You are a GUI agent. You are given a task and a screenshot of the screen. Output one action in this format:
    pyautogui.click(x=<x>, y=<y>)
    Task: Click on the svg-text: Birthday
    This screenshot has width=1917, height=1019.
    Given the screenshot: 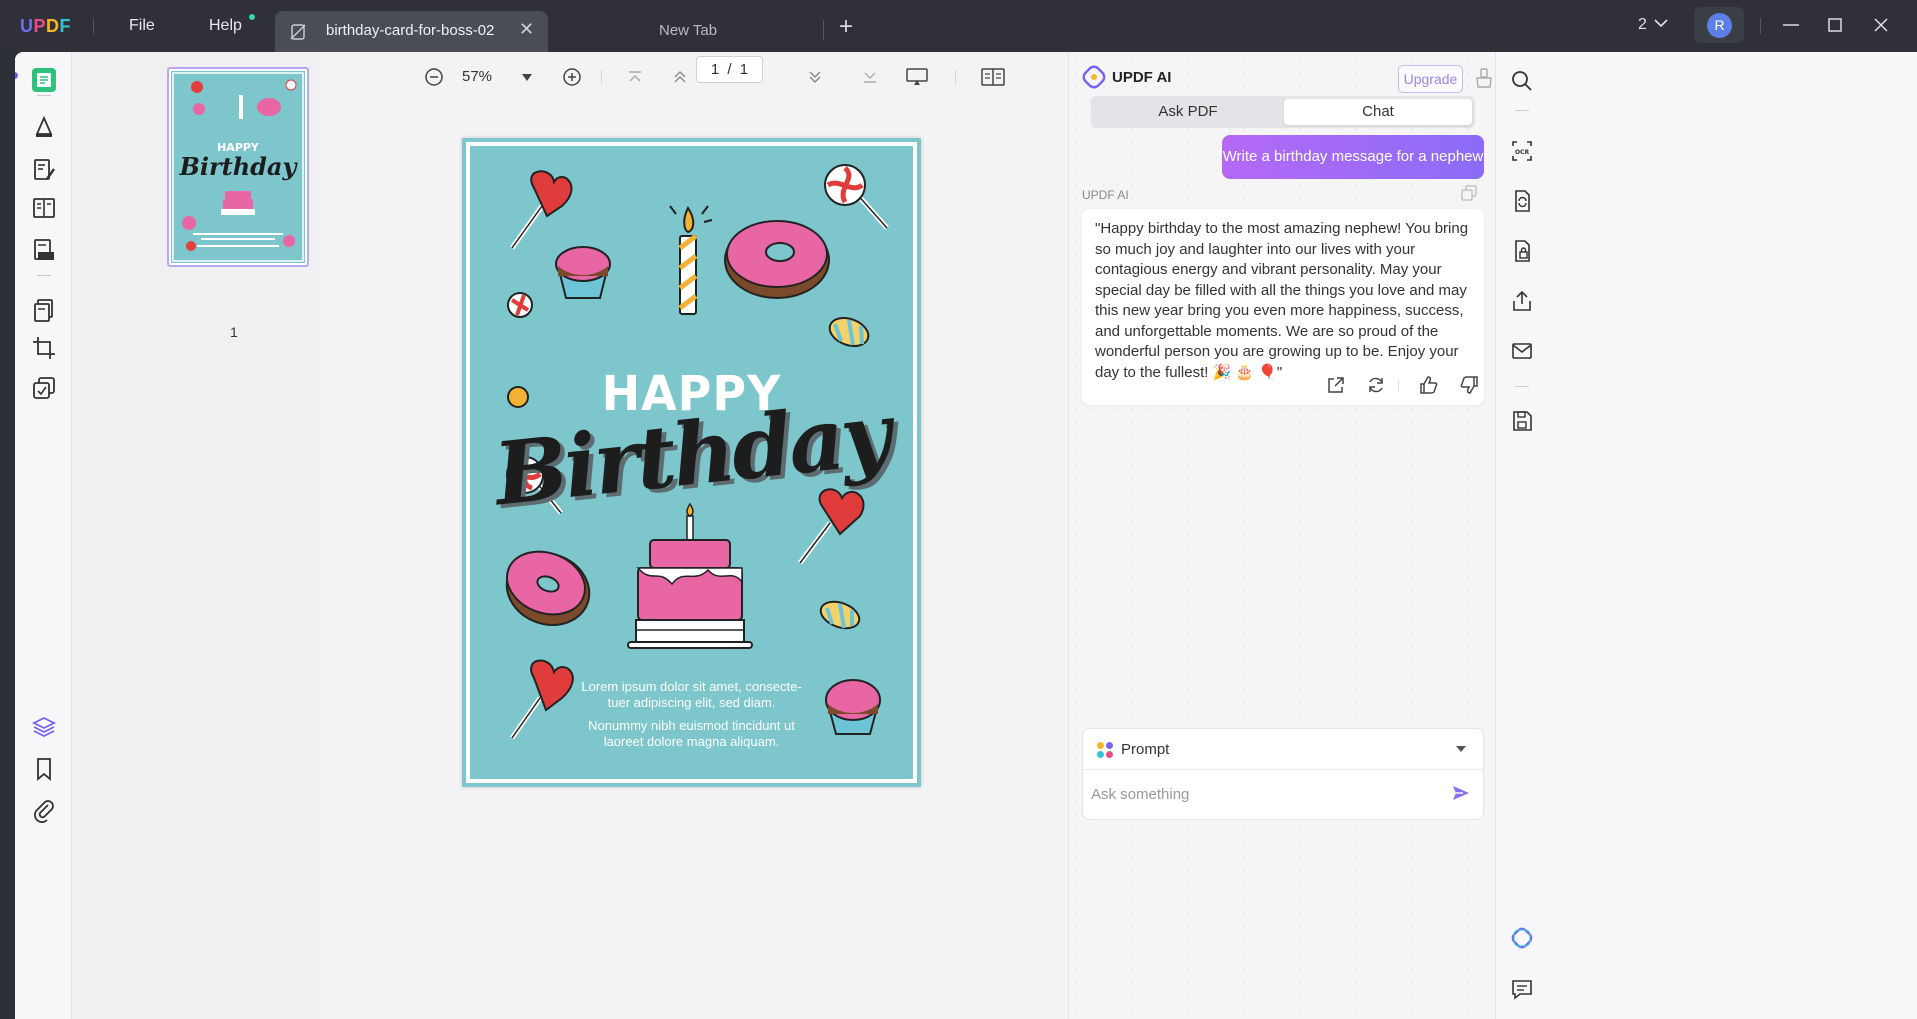 What is the action you would take?
    pyautogui.click(x=239, y=166)
    